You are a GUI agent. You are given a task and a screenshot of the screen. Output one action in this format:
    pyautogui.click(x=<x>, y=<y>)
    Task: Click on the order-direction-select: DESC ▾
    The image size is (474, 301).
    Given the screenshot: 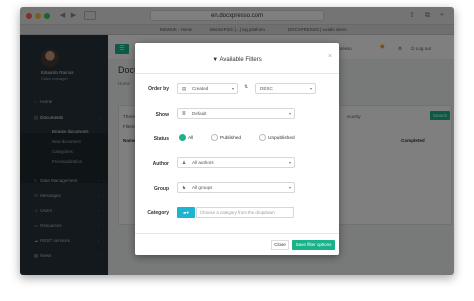 What is the action you would take?
    pyautogui.click(x=285, y=88)
    